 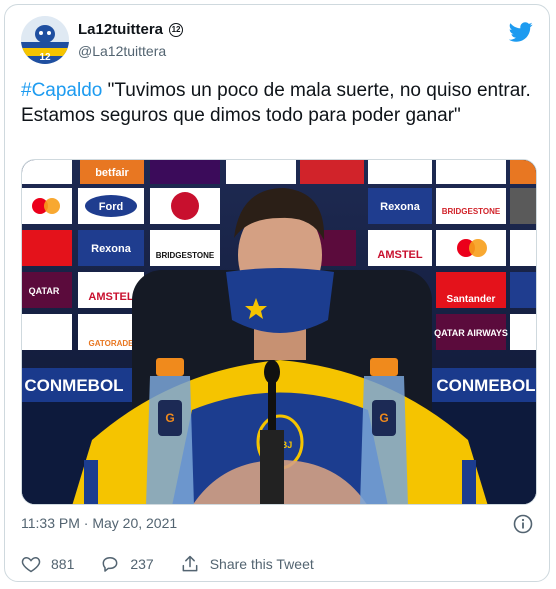 What do you see at coordinates (61, 90) in the screenshot?
I see `hashtag-link: #Capaldo` at bounding box center [61, 90].